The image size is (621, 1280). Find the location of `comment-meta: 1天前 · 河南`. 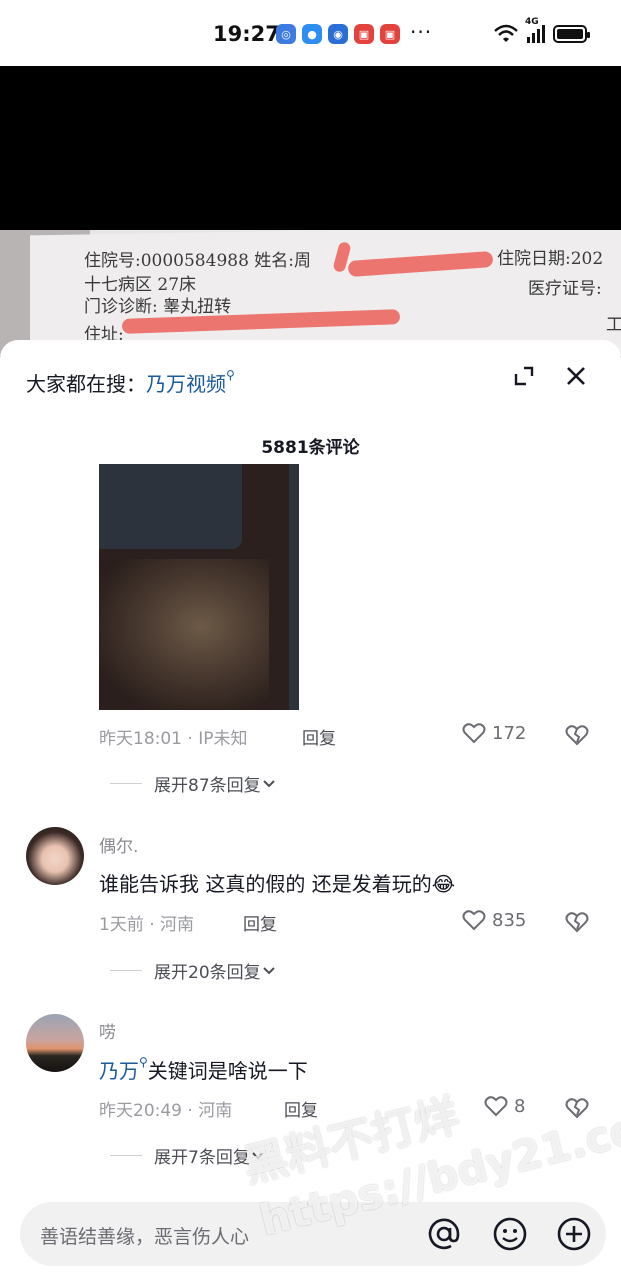

comment-meta: 1天前 · 河南 is located at coordinates (147, 925).